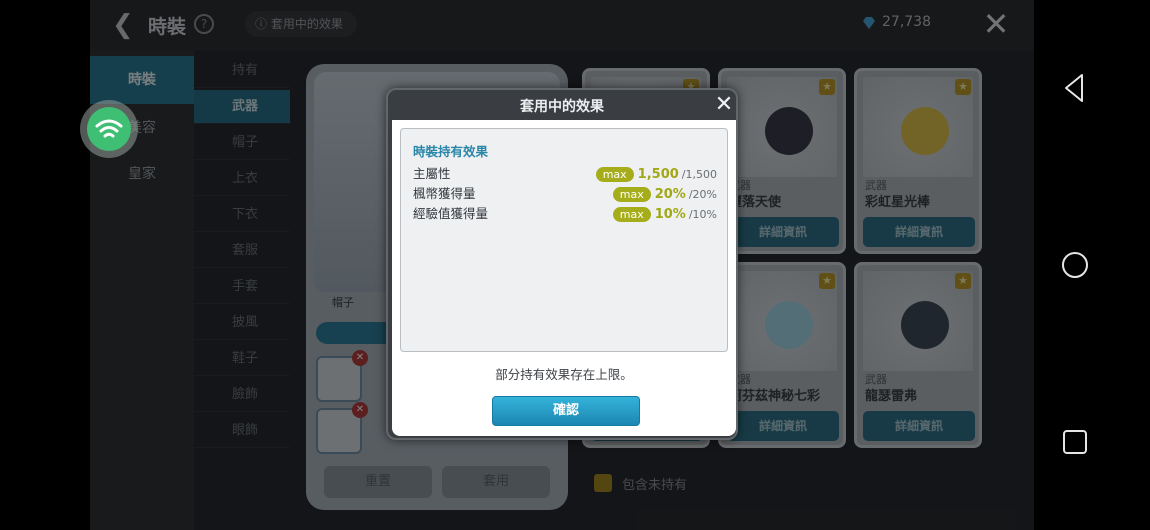  Describe the element at coordinates (702, 194) in the screenshot. I see `effect-cap: /20%` at that location.